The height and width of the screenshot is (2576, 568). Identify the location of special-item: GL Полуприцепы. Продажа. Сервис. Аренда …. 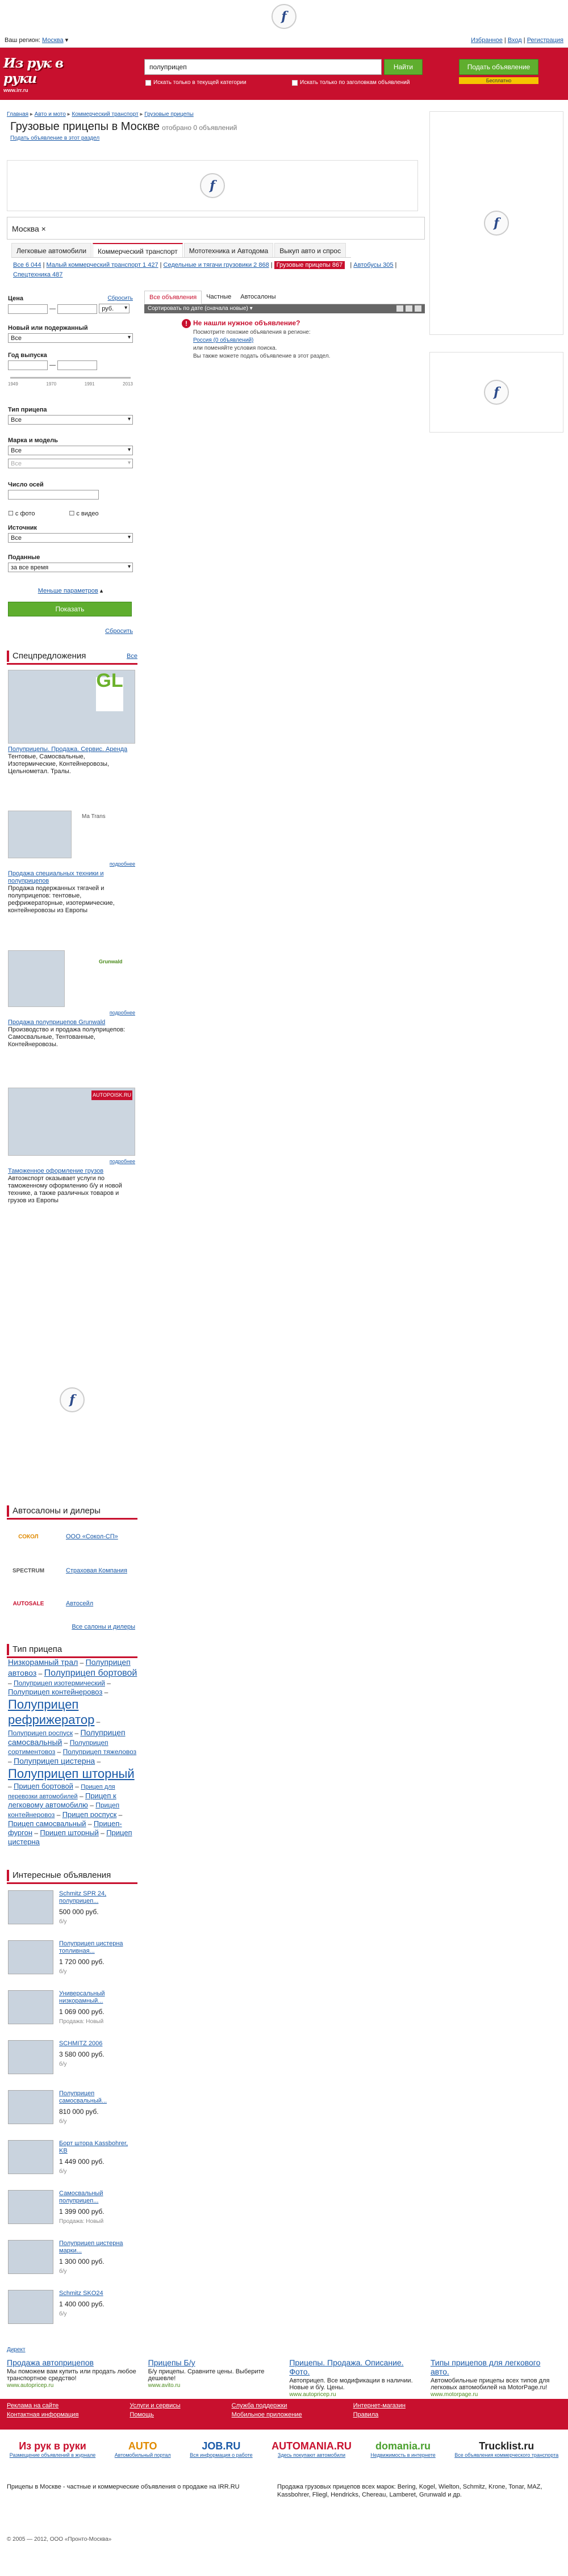
(71, 723).